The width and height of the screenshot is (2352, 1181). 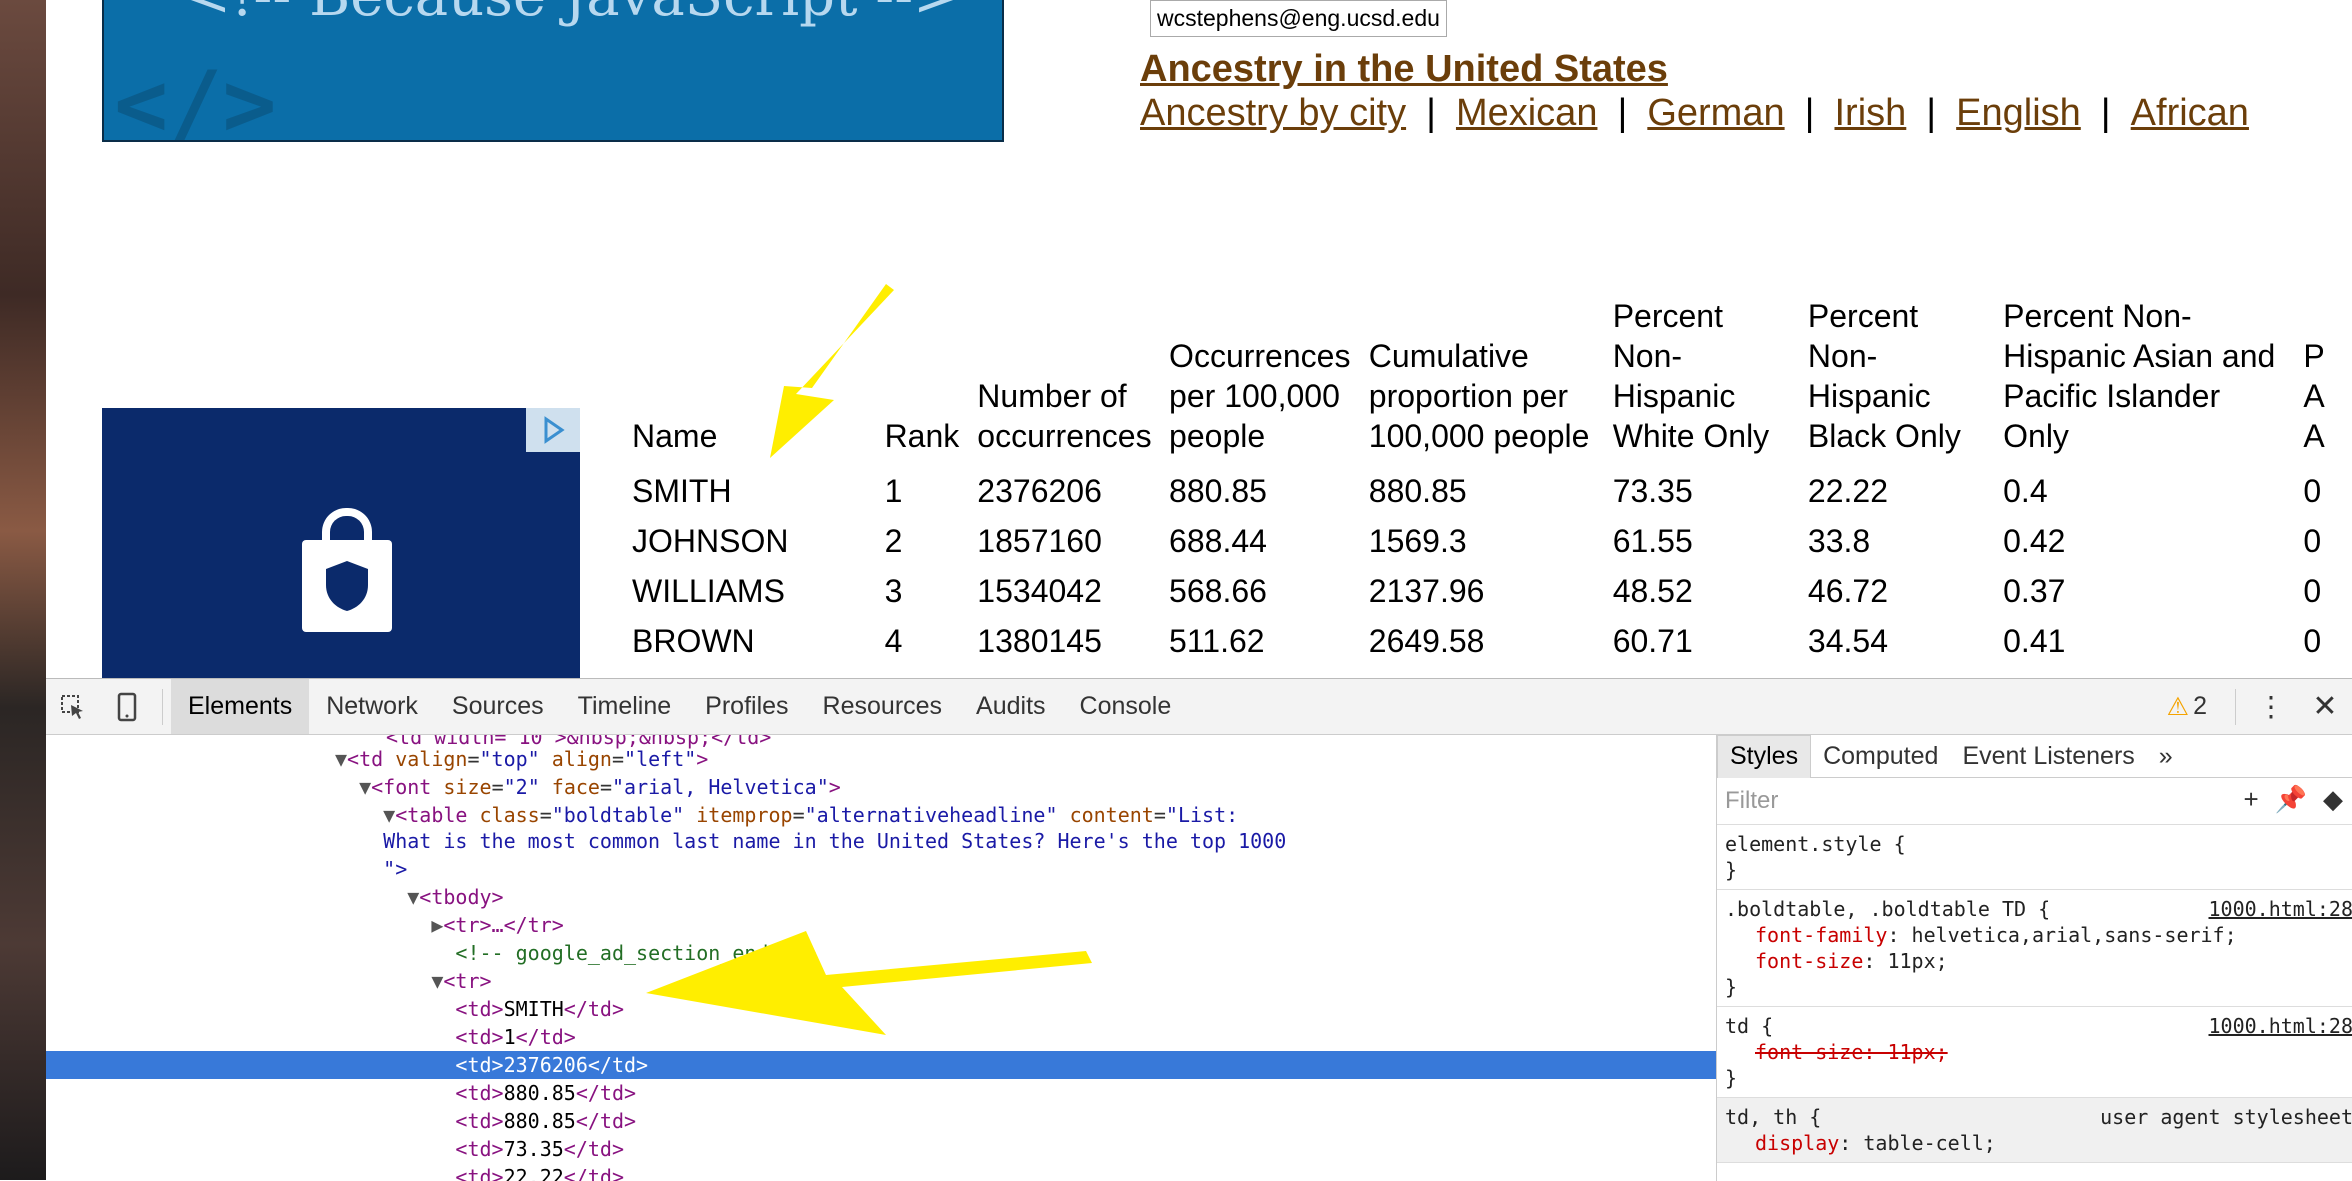 I want to click on more-options-icon: ⋮, so click(x=2271, y=706).